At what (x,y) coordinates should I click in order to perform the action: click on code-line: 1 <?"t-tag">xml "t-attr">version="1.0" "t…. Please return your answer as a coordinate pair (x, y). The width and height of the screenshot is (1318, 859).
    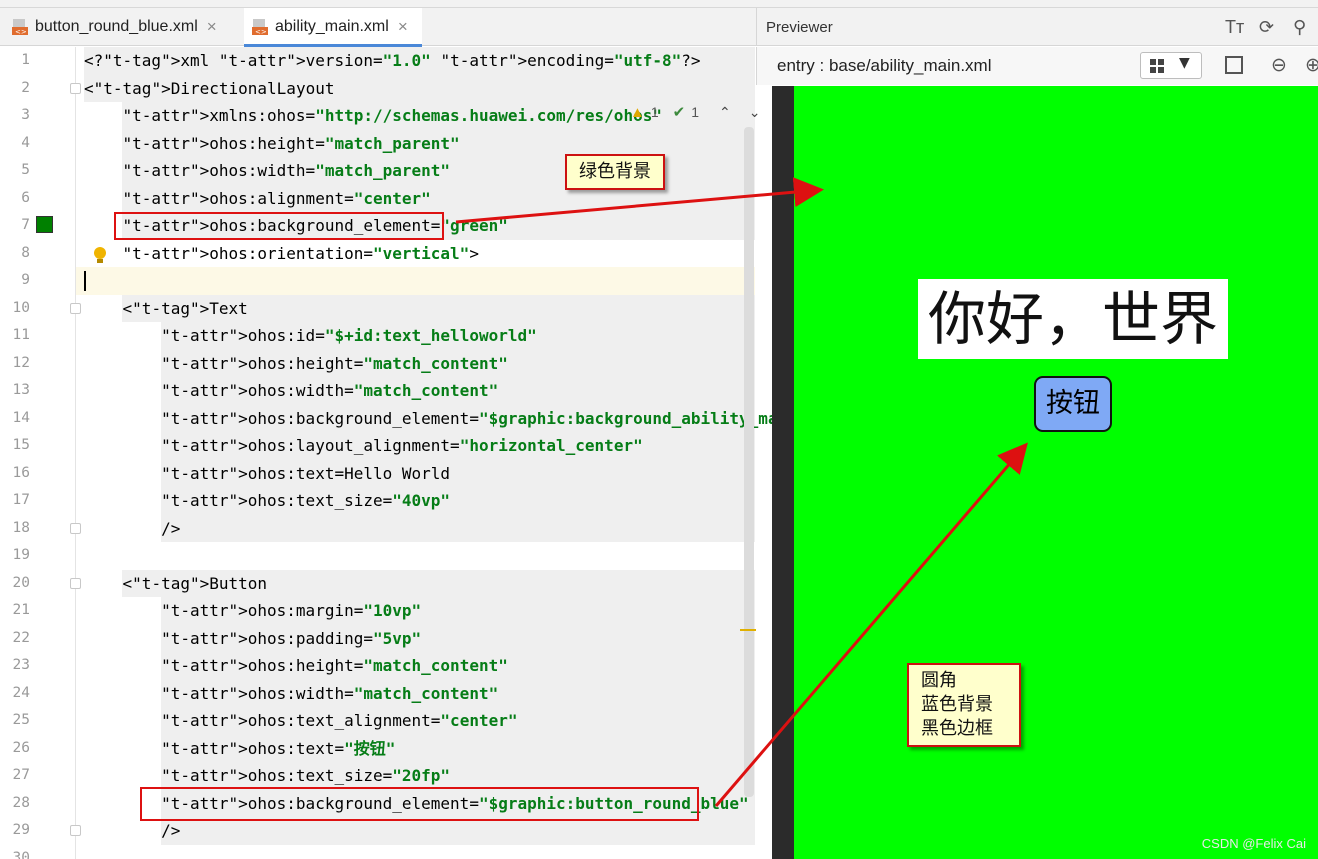
    Looking at the image, I should click on (378, 61).